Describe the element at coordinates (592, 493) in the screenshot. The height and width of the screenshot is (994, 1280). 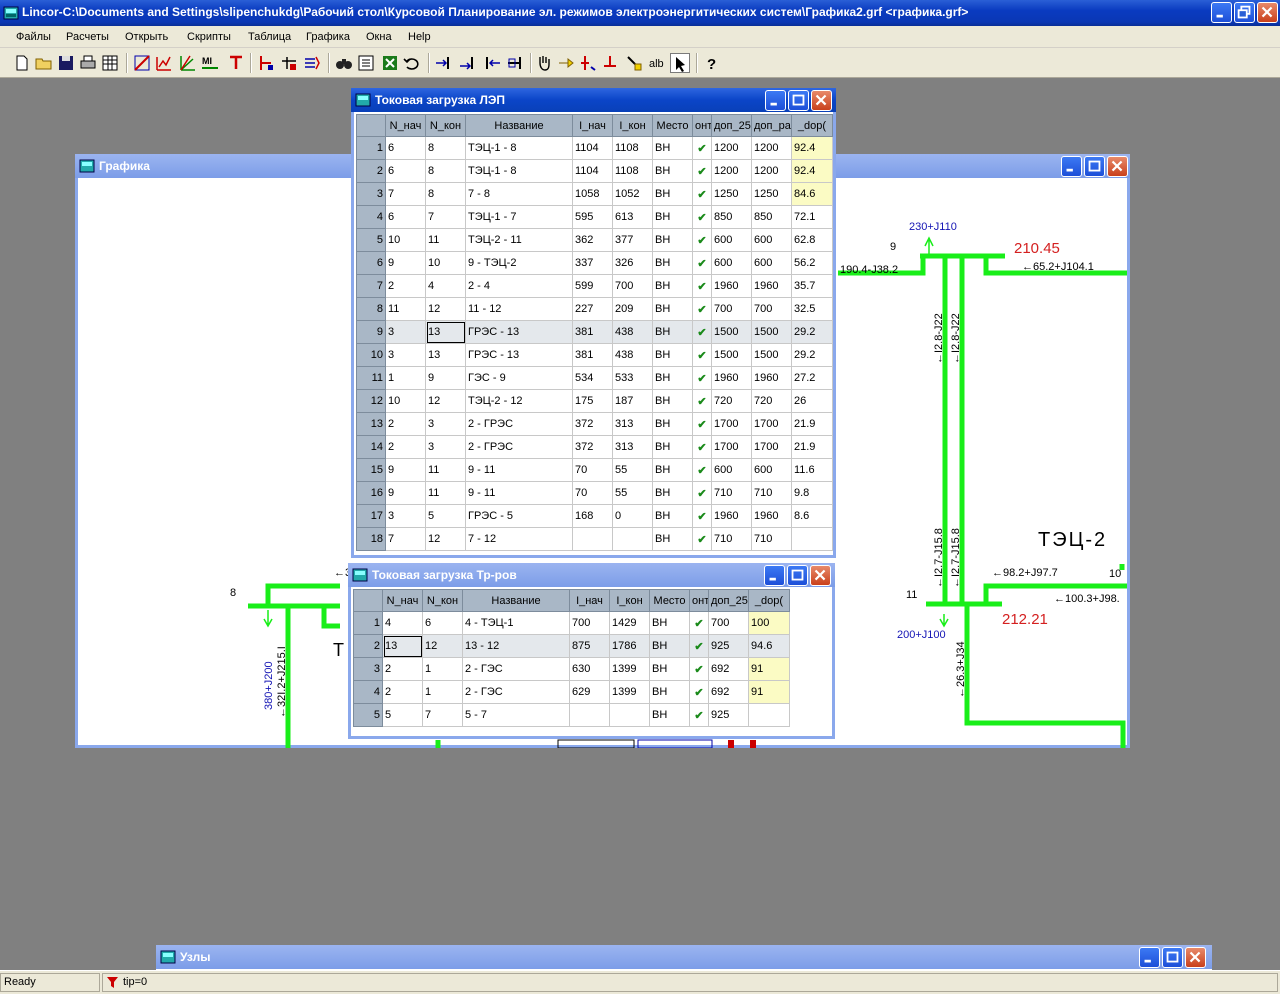
I see `lep-cell: 70` at that location.